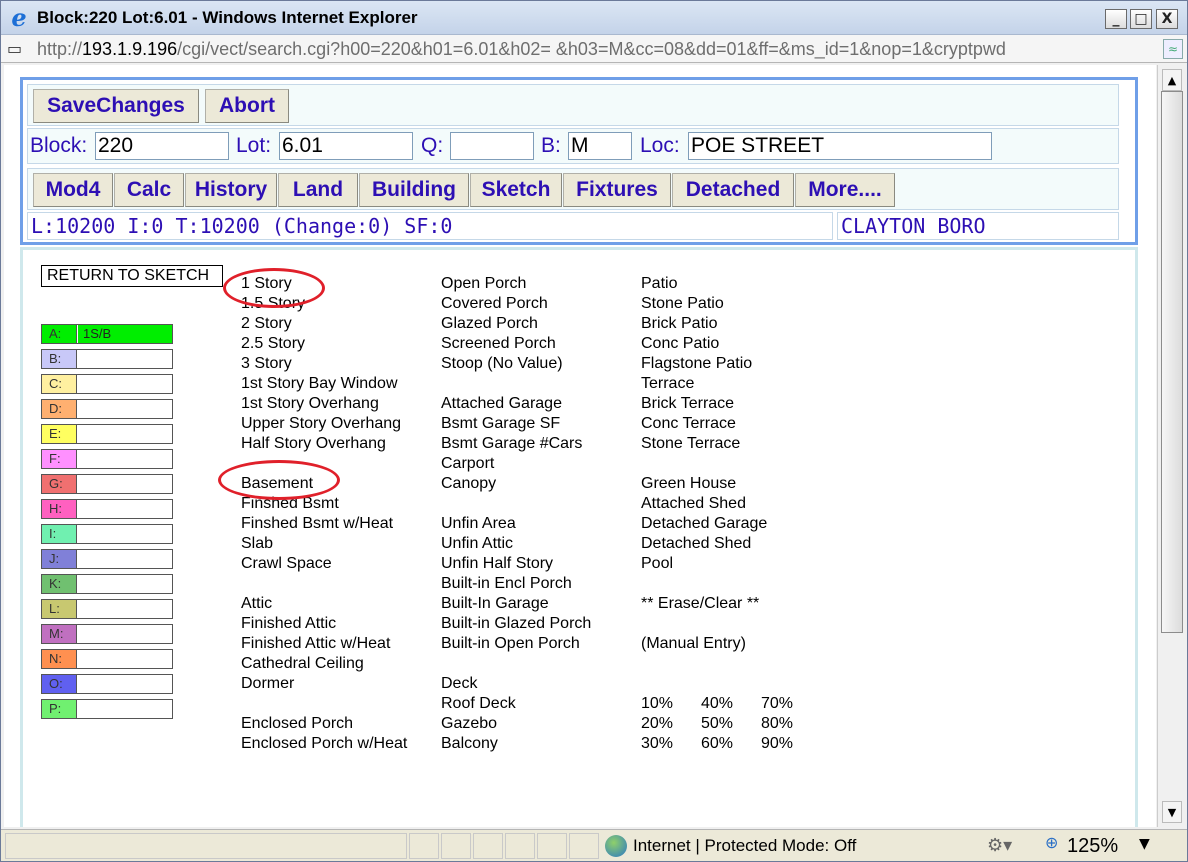 The height and width of the screenshot is (862, 1188). I want to click on component-option: Screened Porch, so click(498, 344).